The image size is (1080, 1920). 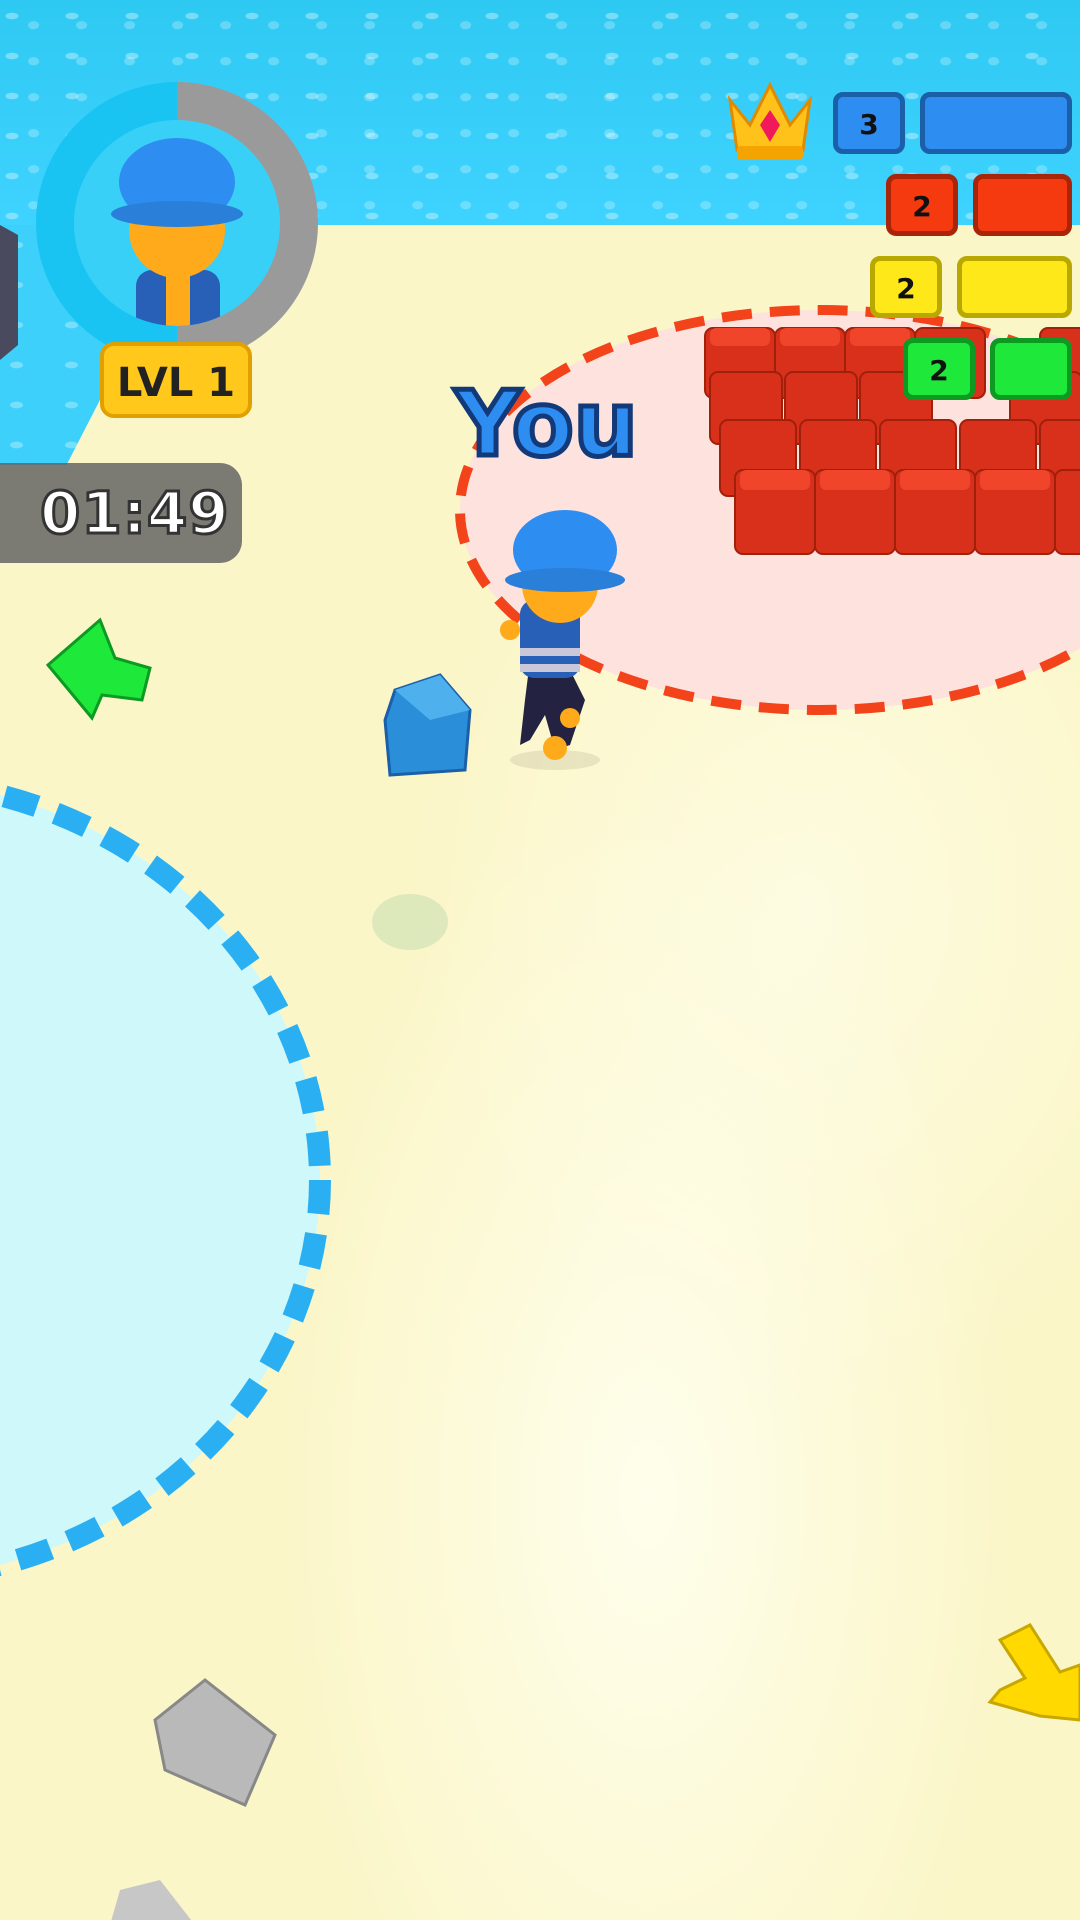 I want to click on level-badge: LVL 1, so click(x=176, y=380).